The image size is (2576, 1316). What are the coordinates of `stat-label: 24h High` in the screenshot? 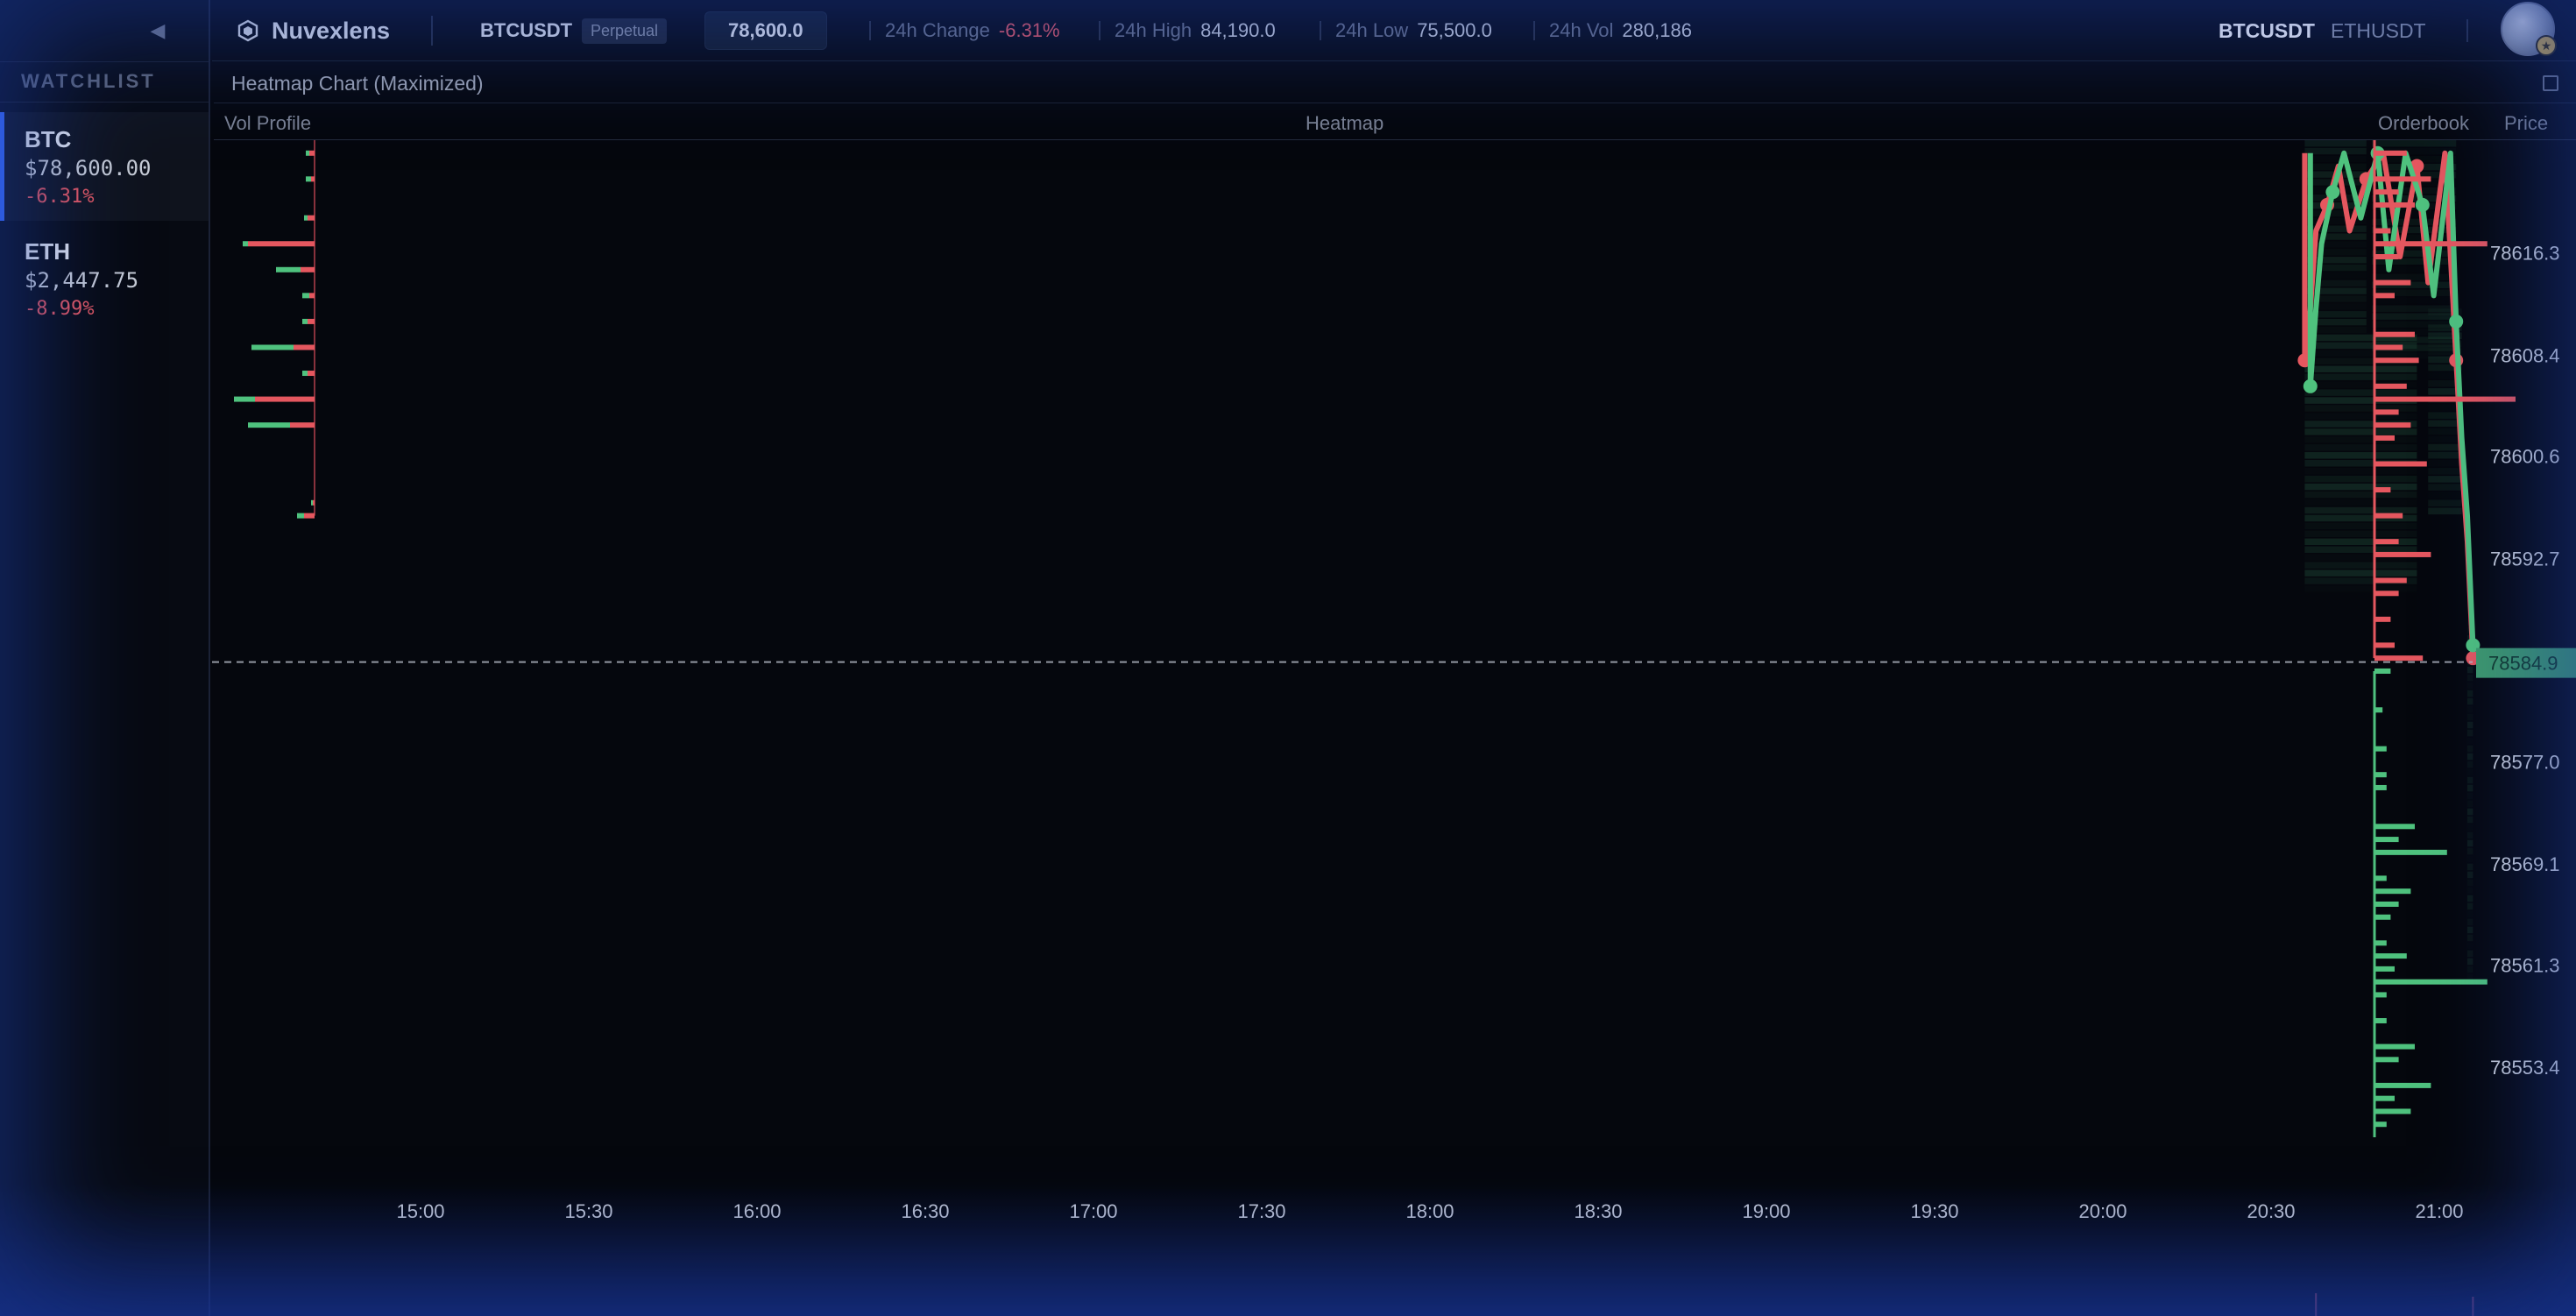 It's located at (1153, 30).